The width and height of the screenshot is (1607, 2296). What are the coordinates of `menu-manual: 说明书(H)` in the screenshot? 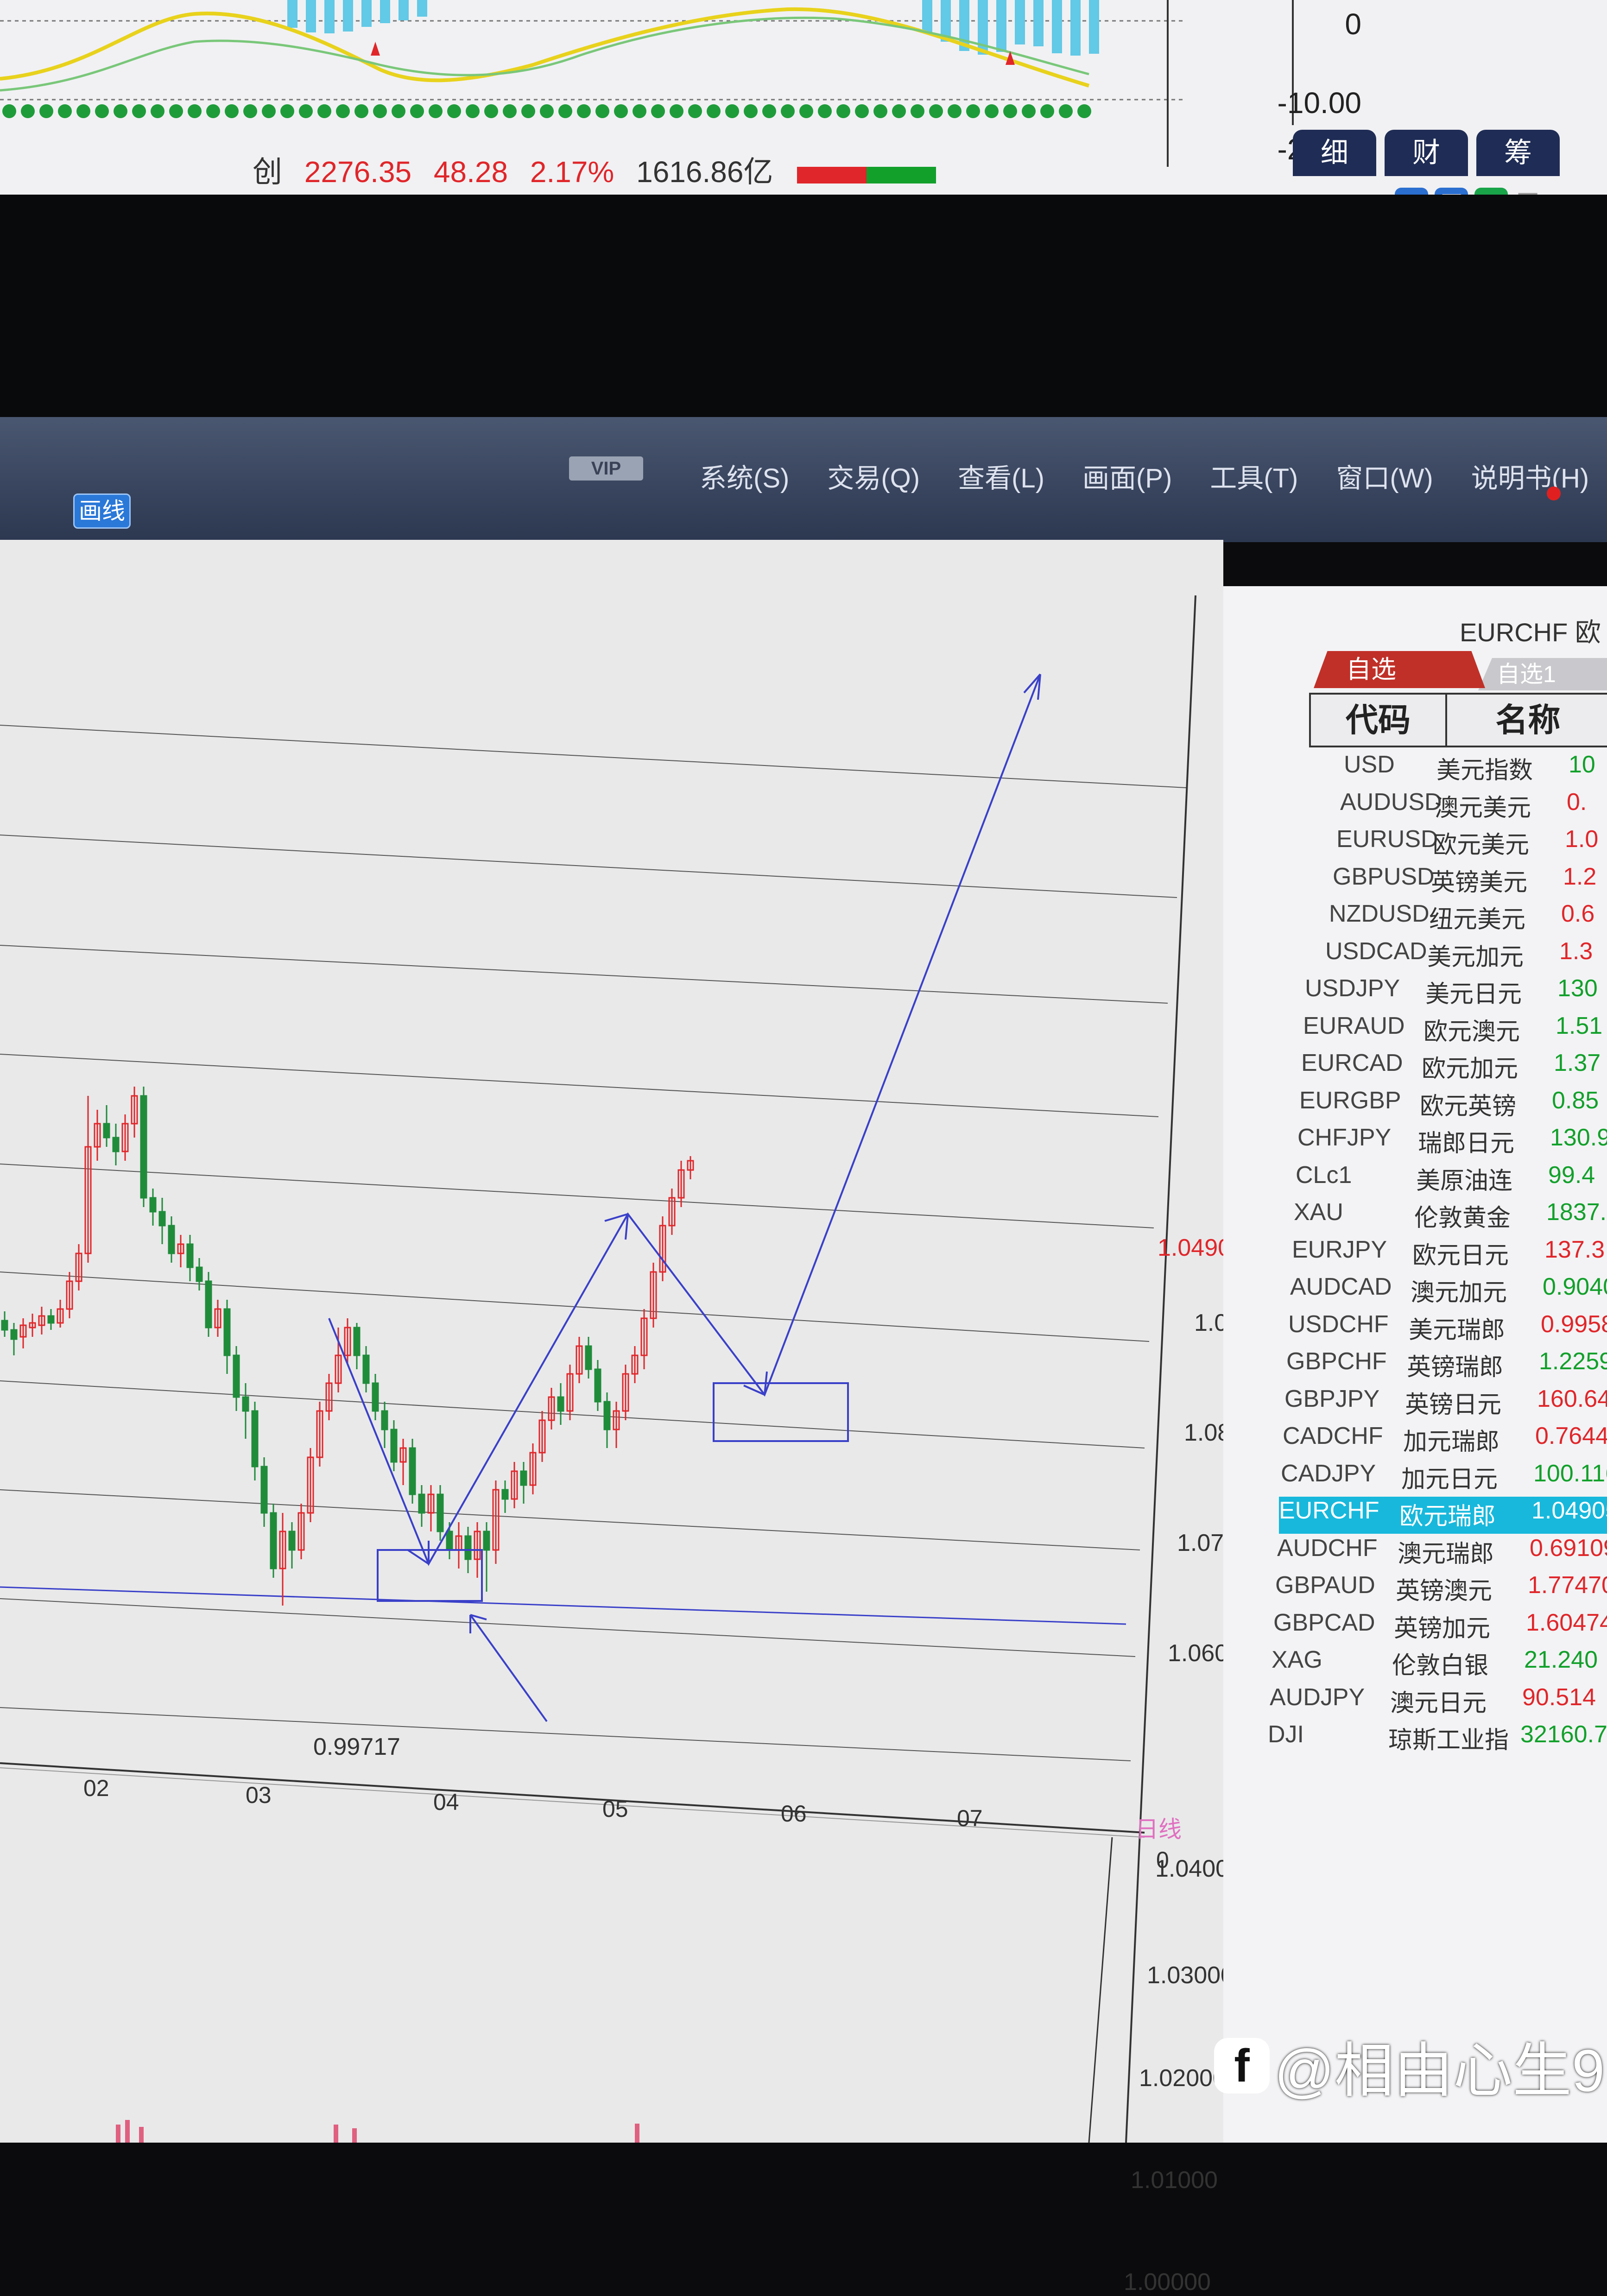 It's located at (1530, 475).